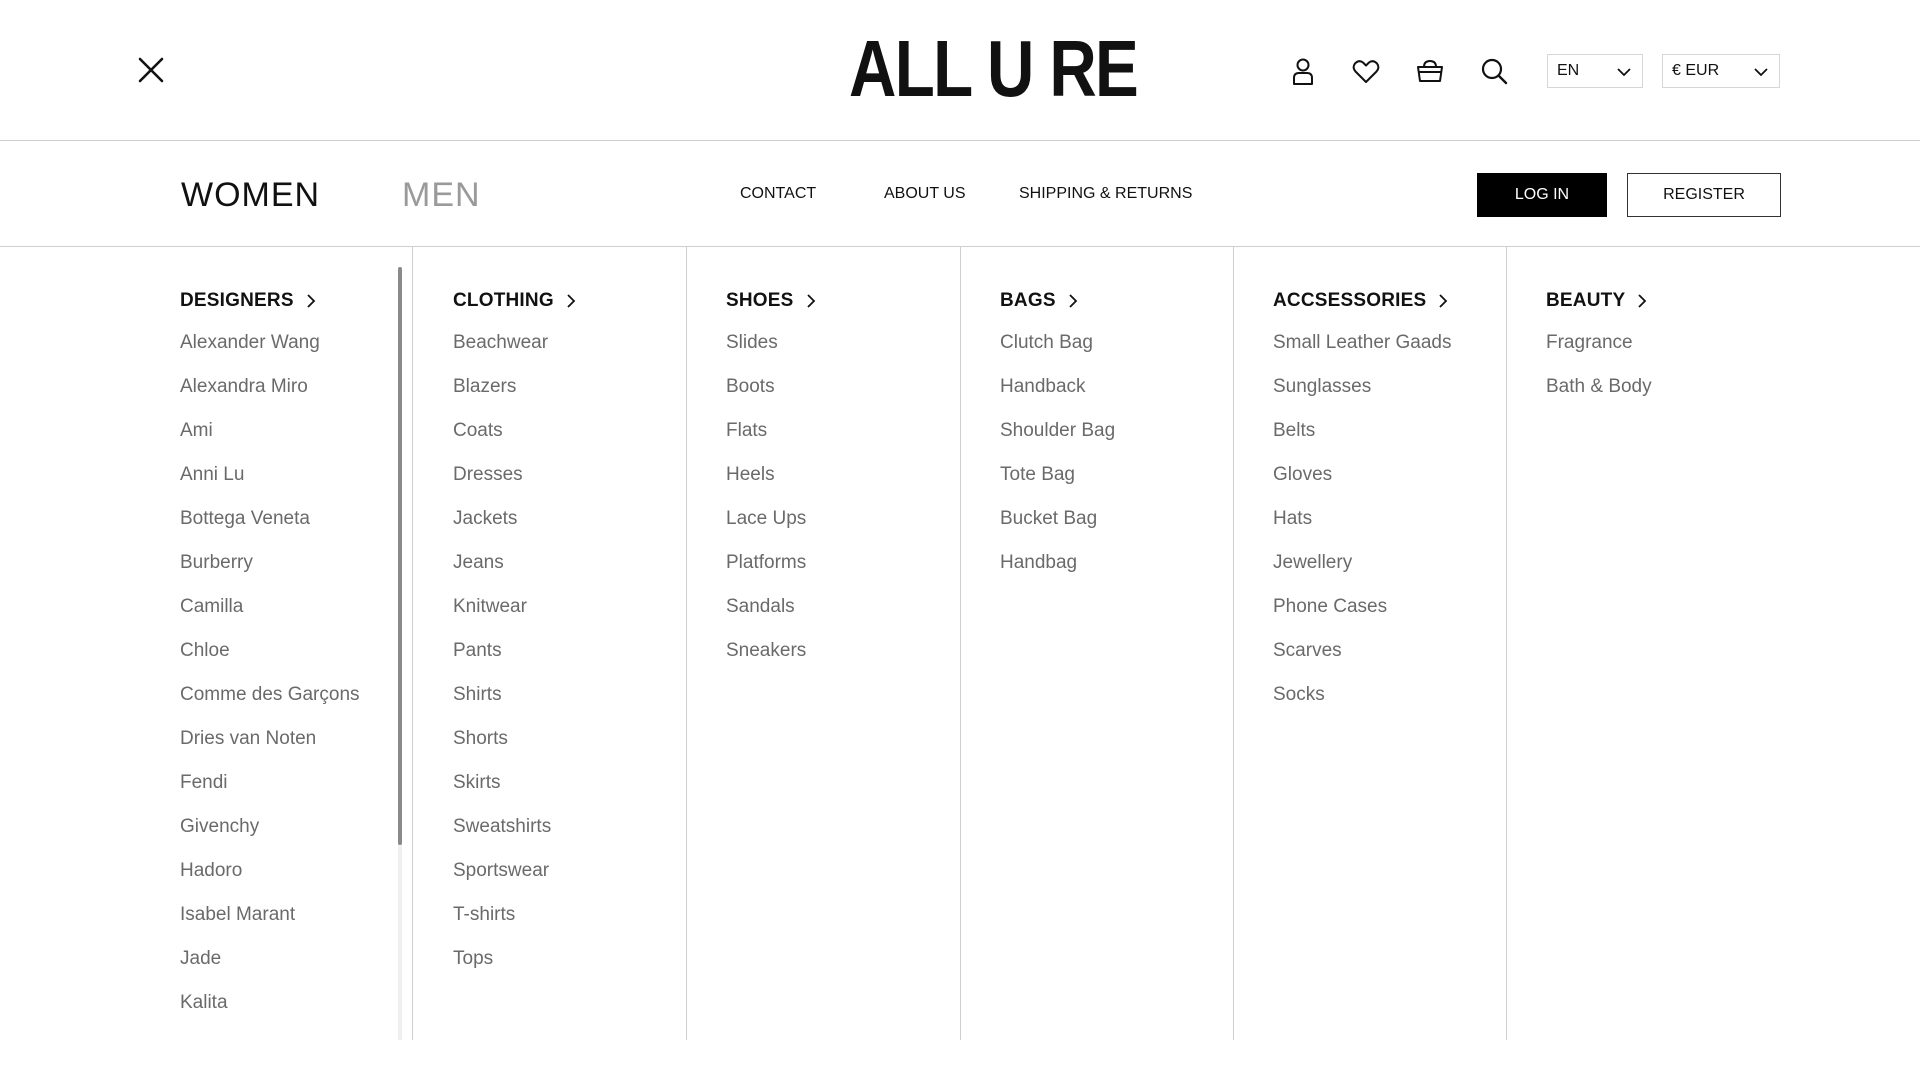 The image size is (1920, 1080). What do you see at coordinates (1568, 70) in the screenshot?
I see `language-value: EN` at bounding box center [1568, 70].